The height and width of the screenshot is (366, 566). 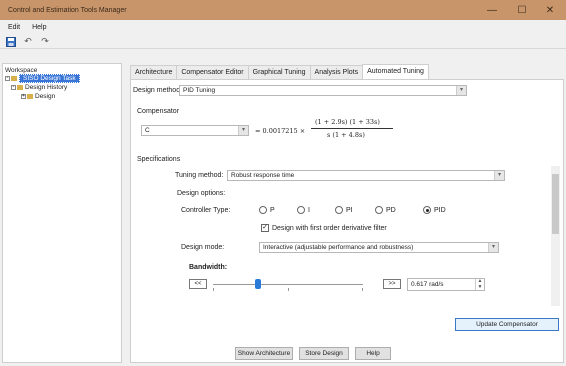 What do you see at coordinates (28, 41) in the screenshot?
I see `undo-icon: ↶` at bounding box center [28, 41].